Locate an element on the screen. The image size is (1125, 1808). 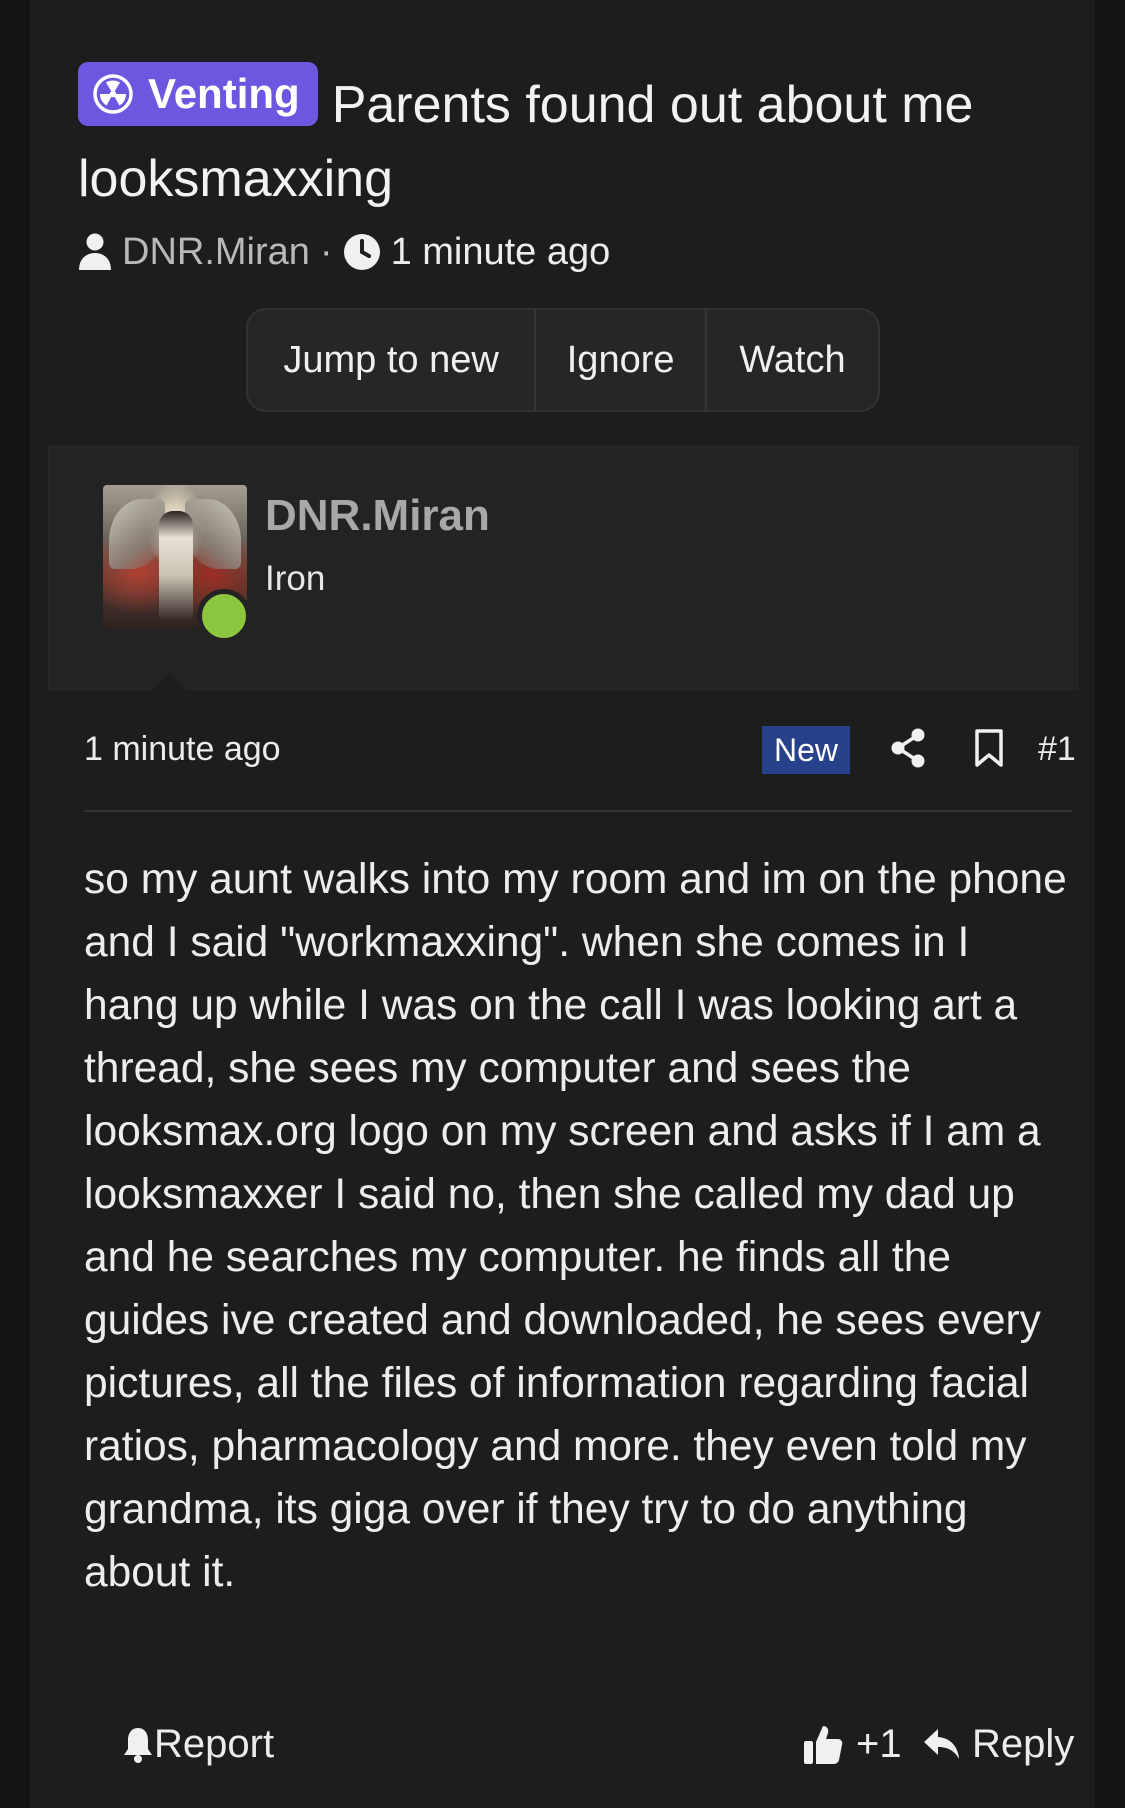
thread-meta: DNR.Miran · 1 minute ago is located at coordinates (344, 252).